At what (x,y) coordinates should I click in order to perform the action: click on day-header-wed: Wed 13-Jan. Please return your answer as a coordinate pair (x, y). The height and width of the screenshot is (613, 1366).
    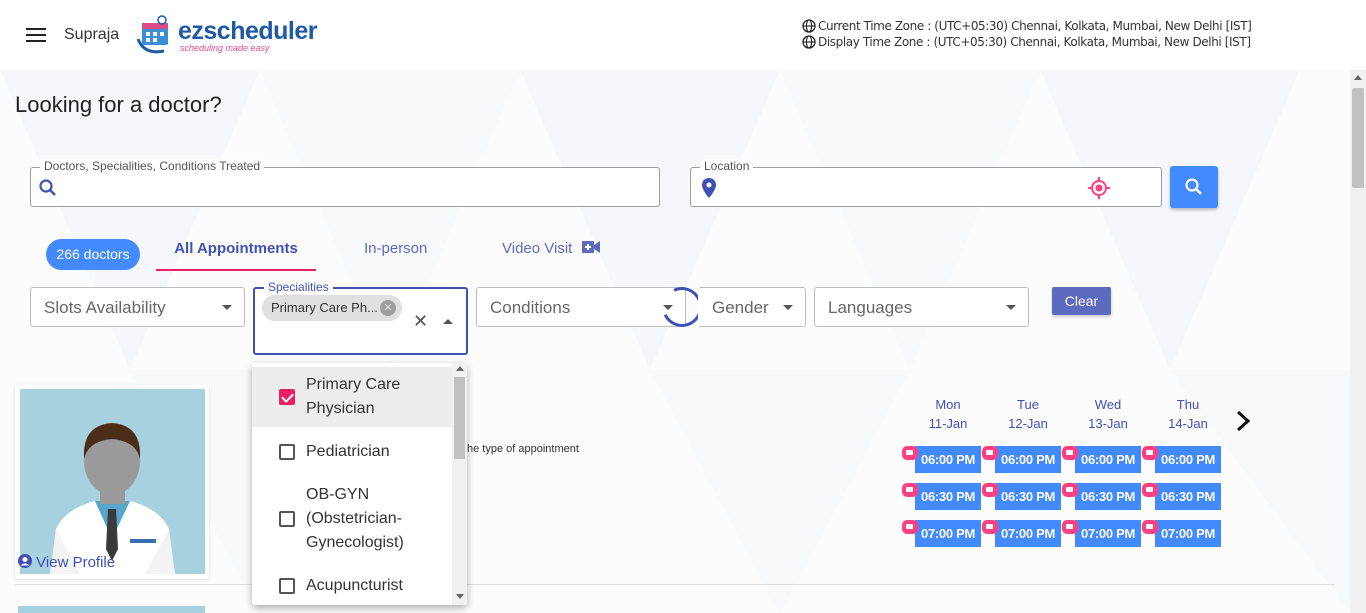
    Looking at the image, I should click on (1108, 414).